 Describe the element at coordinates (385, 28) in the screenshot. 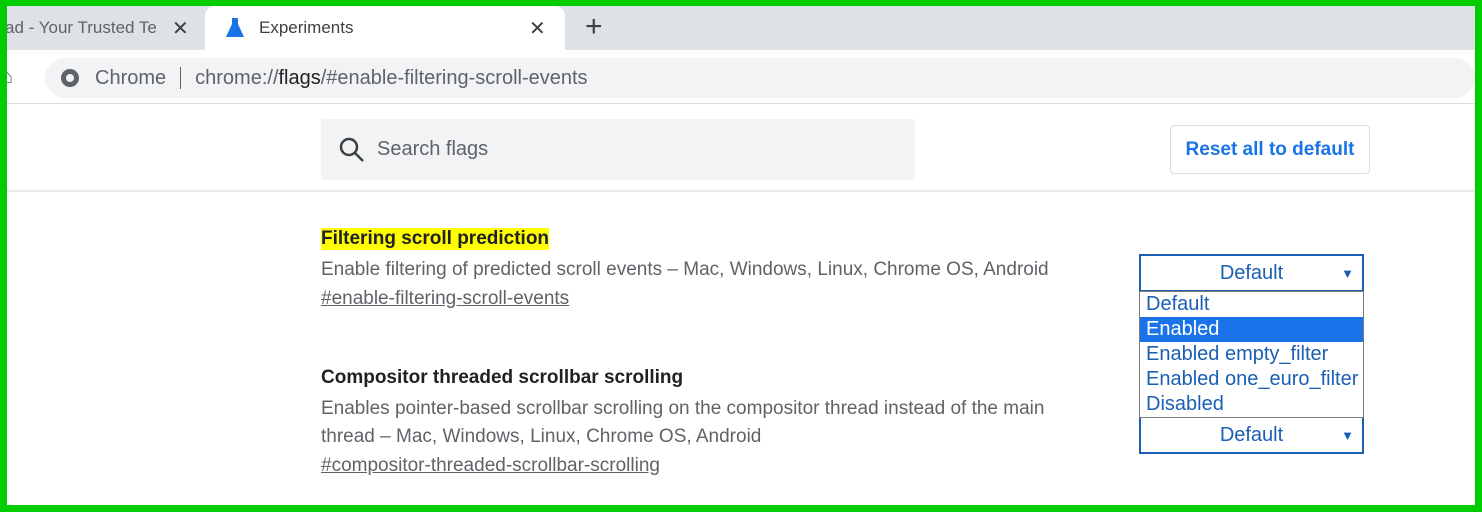

I see `tab-experiments: Experiments ✕` at that location.